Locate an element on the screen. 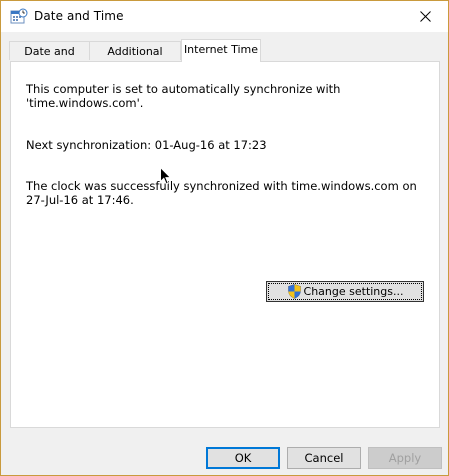 The height and width of the screenshot is (476, 449). close-button is located at coordinates (425, 16).